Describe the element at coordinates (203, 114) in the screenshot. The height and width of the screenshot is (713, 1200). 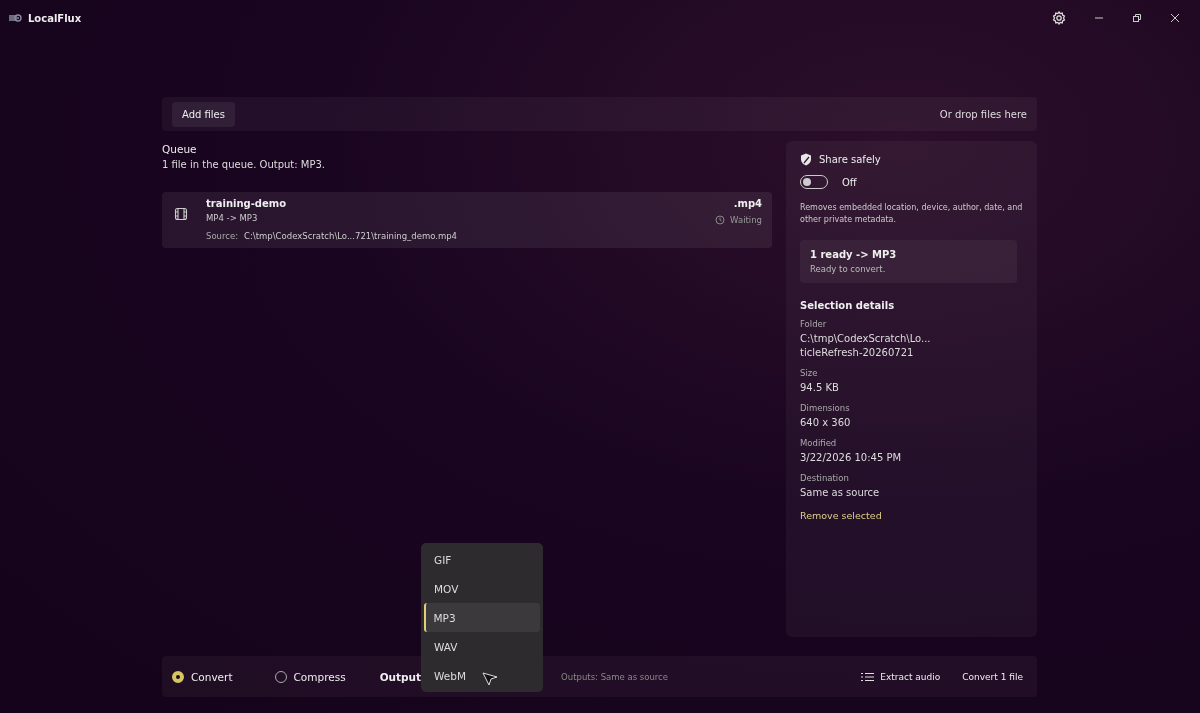
I see `add-files-button: Add files` at that location.